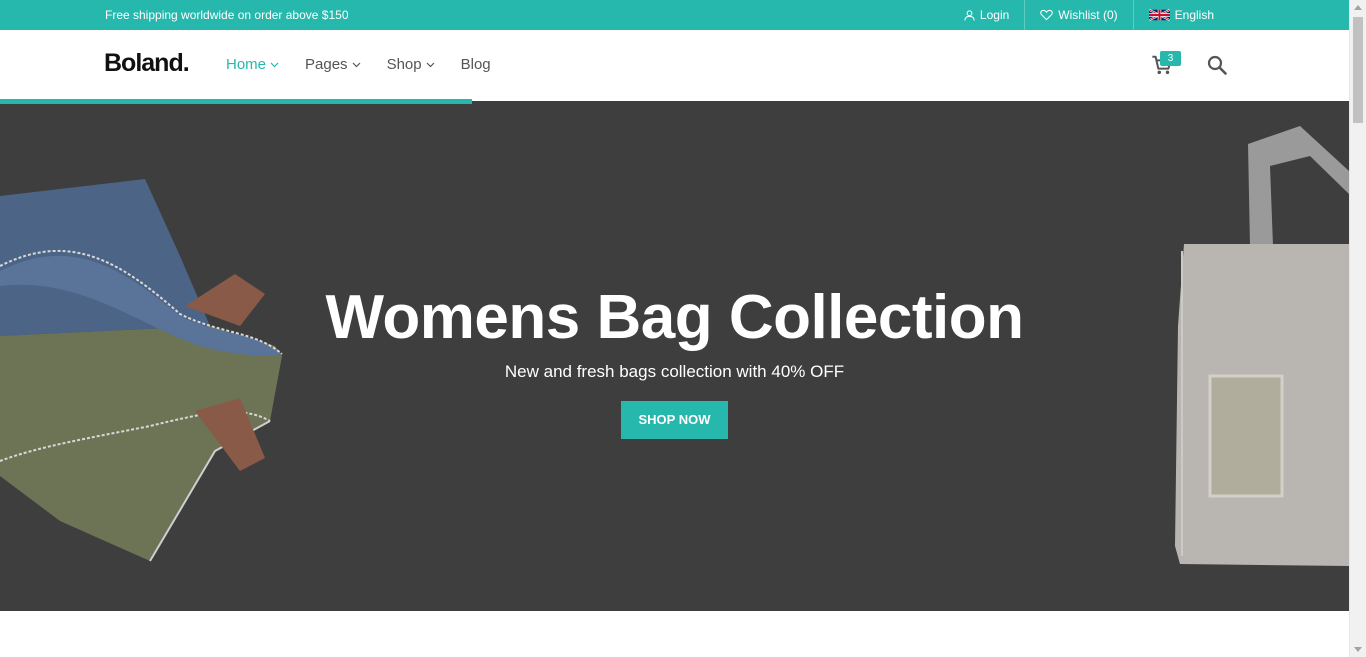 This screenshot has height=657, width=1366. I want to click on nav-item-blog: Blog, so click(476, 64).